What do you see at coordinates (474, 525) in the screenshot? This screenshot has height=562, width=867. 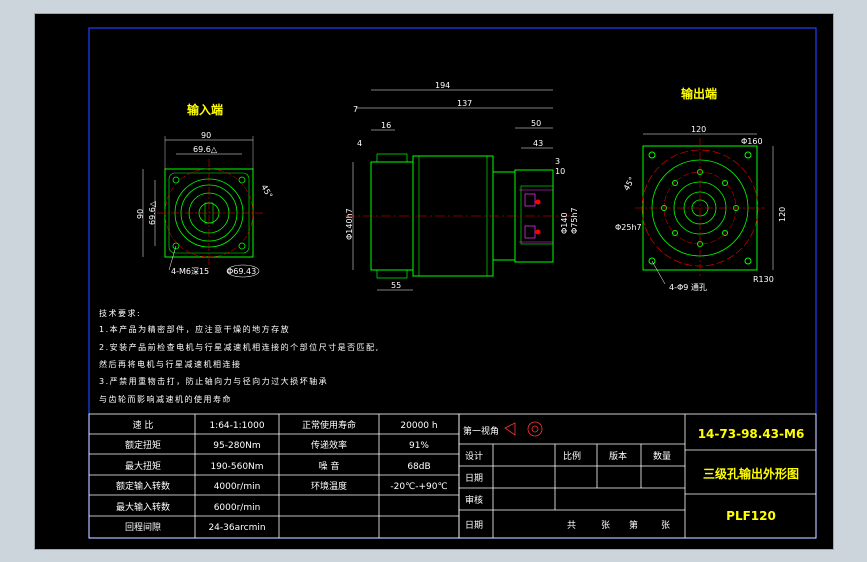 I see `tb-row-date2: 日期` at bounding box center [474, 525].